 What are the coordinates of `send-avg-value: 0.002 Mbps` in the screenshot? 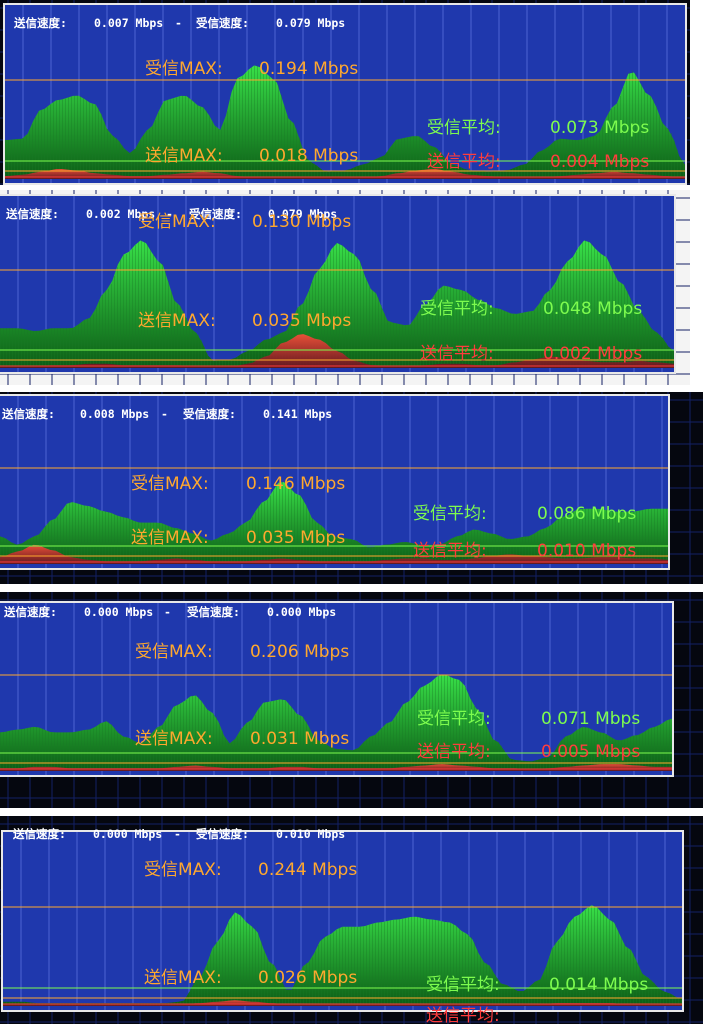 It's located at (593, 354).